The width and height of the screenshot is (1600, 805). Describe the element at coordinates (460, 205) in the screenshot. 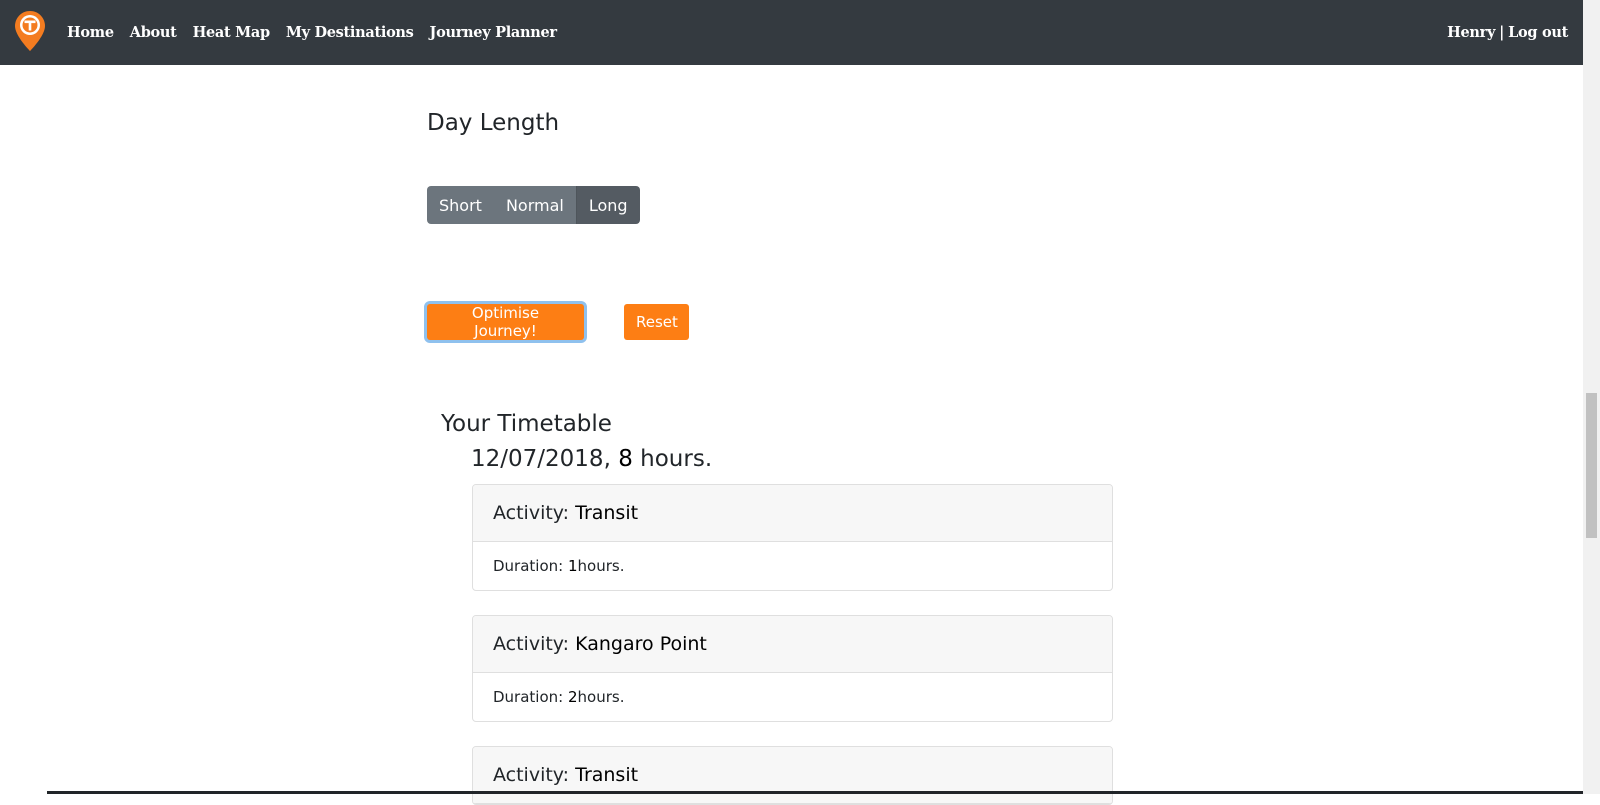

I see `day-length-short-button: Short` at that location.